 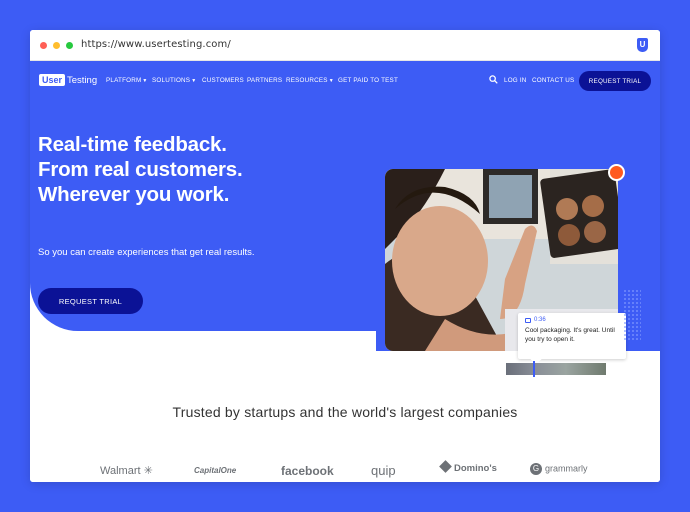 I want to click on walmart-logo: Walmart ✳, so click(x=126, y=471).